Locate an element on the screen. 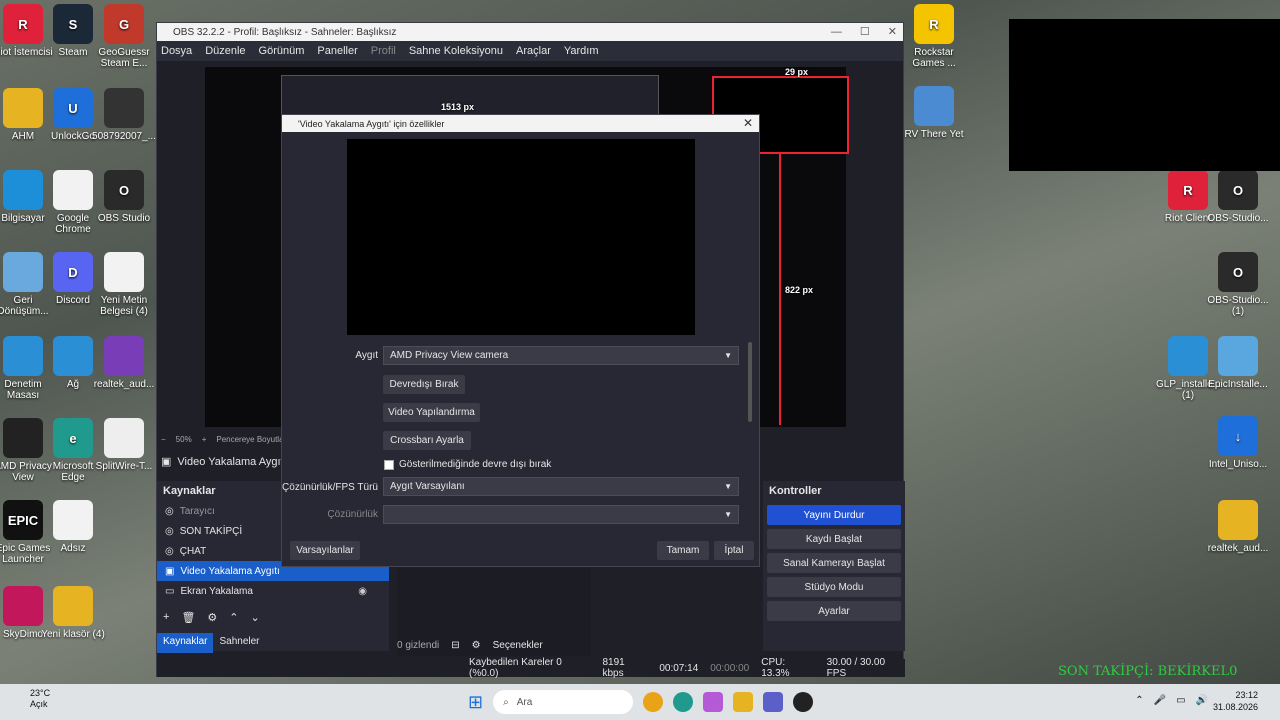 The width and height of the screenshot is (1280, 720). resolution-select: ▼ is located at coordinates (561, 514).